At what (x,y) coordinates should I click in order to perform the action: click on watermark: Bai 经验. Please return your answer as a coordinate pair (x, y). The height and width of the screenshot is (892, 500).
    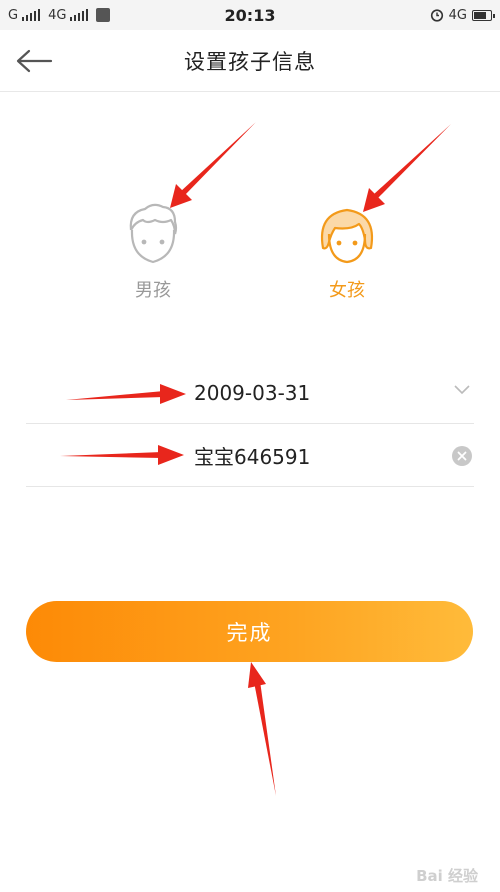
    Looking at the image, I should click on (447, 876).